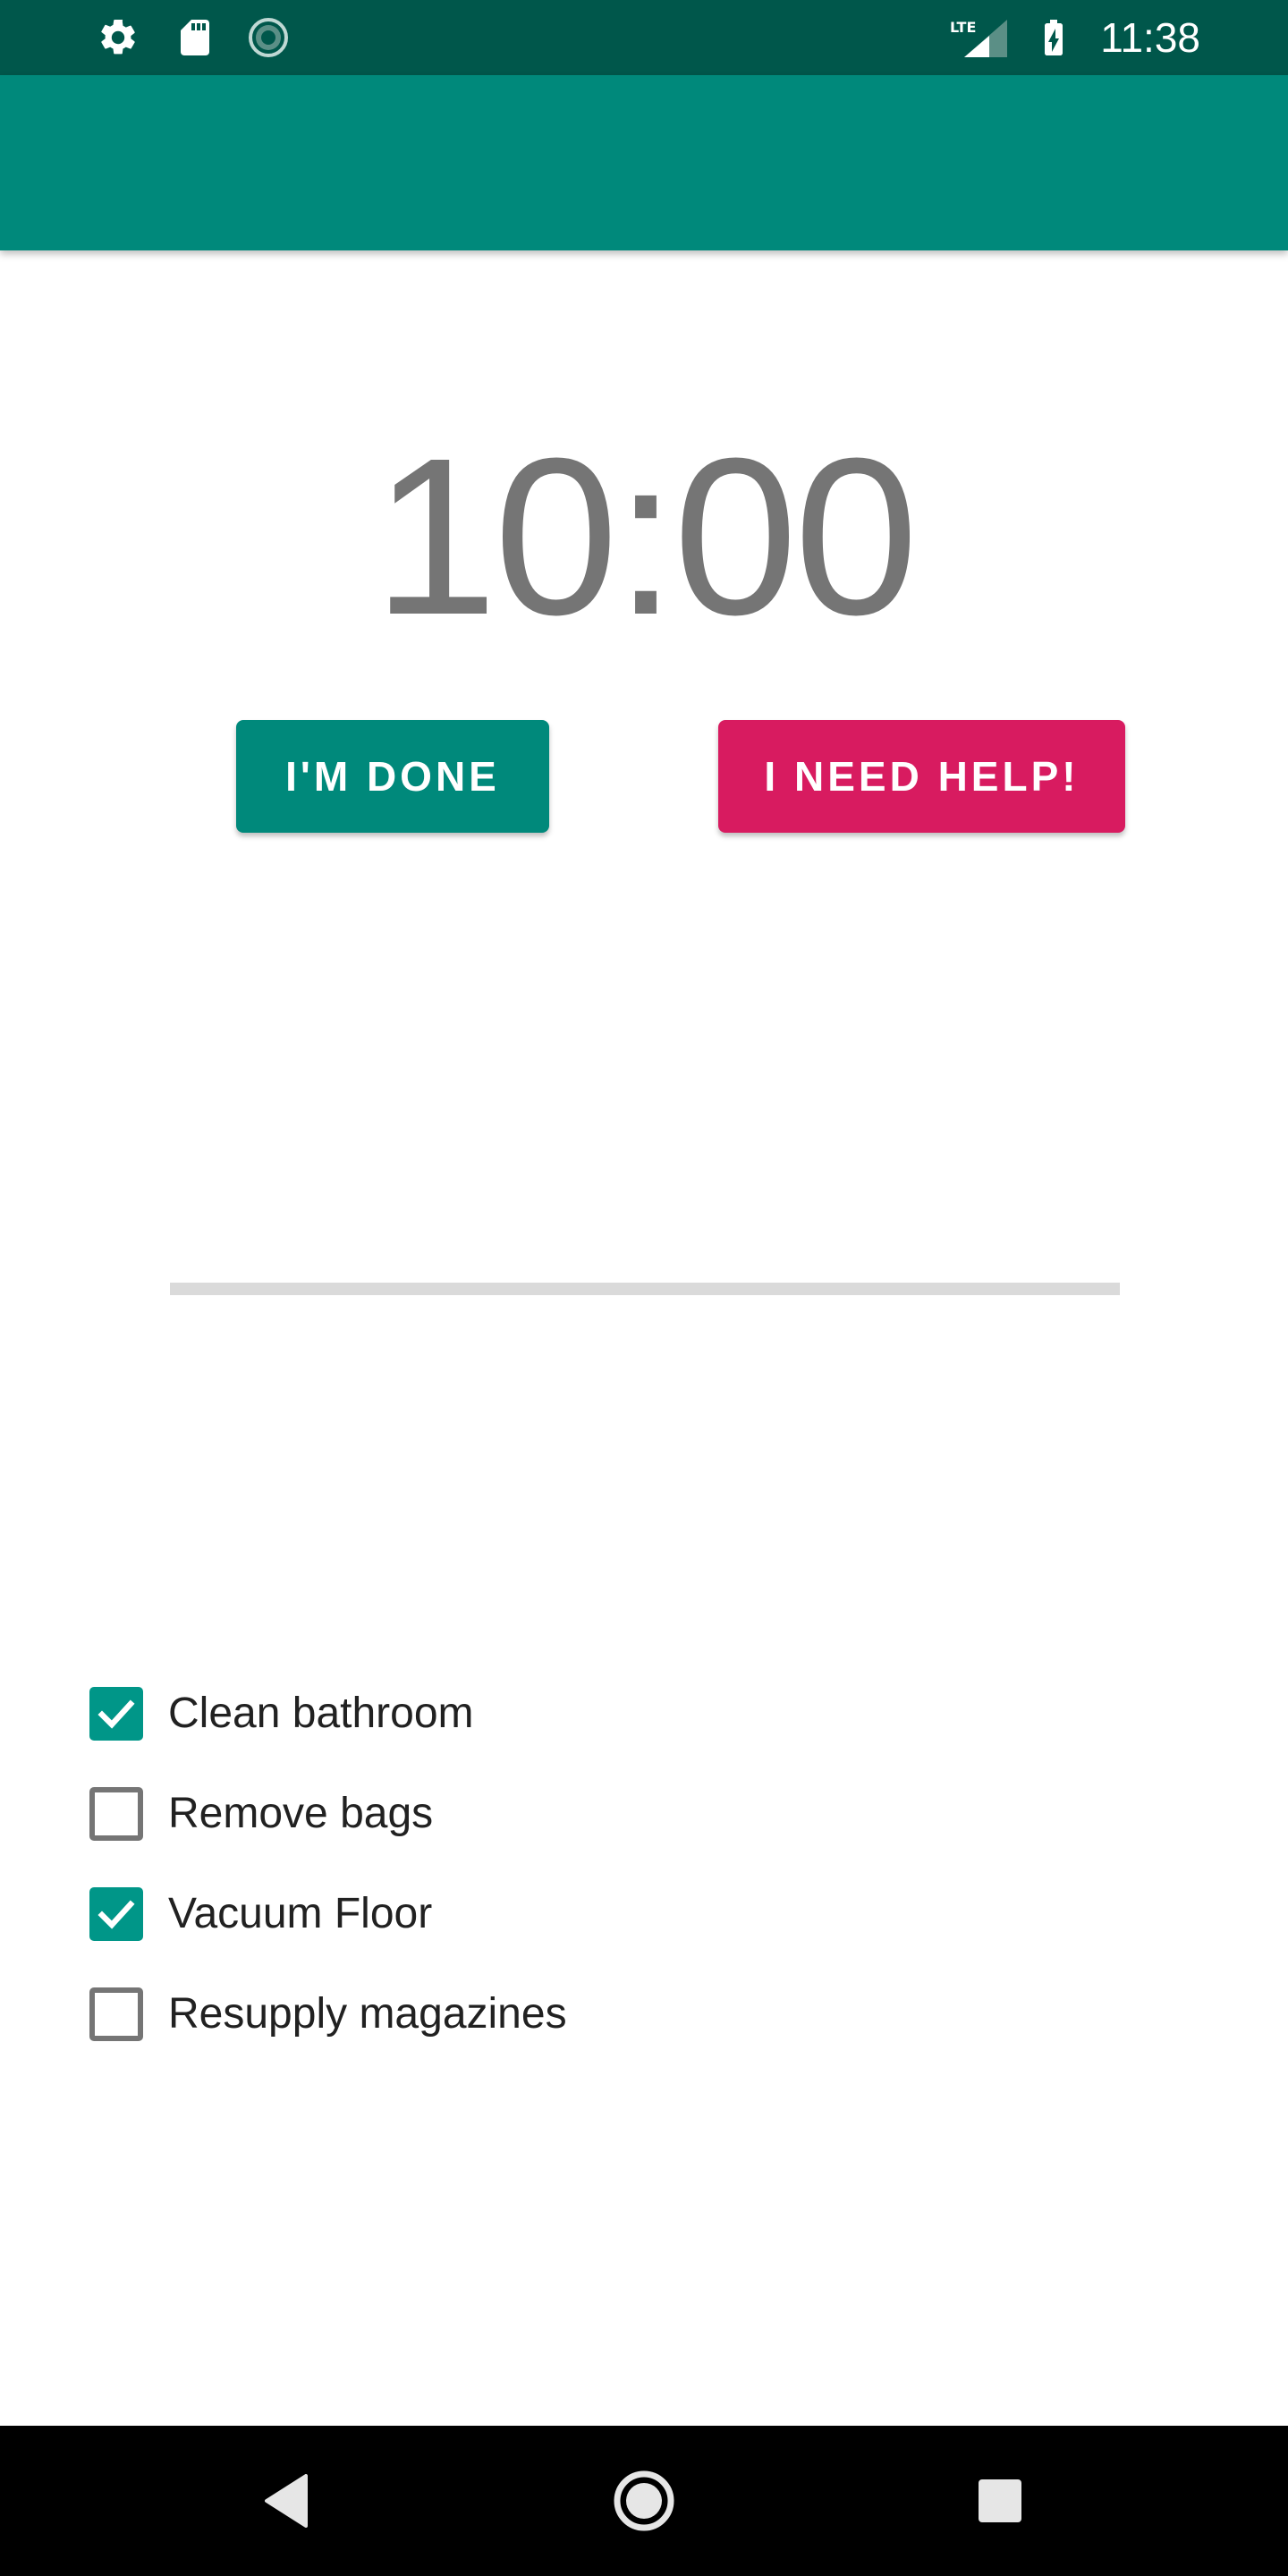 Image resolution: width=1288 pixels, height=2576 pixels. What do you see at coordinates (300, 1913) in the screenshot?
I see `task-label: Vacuum Floor` at bounding box center [300, 1913].